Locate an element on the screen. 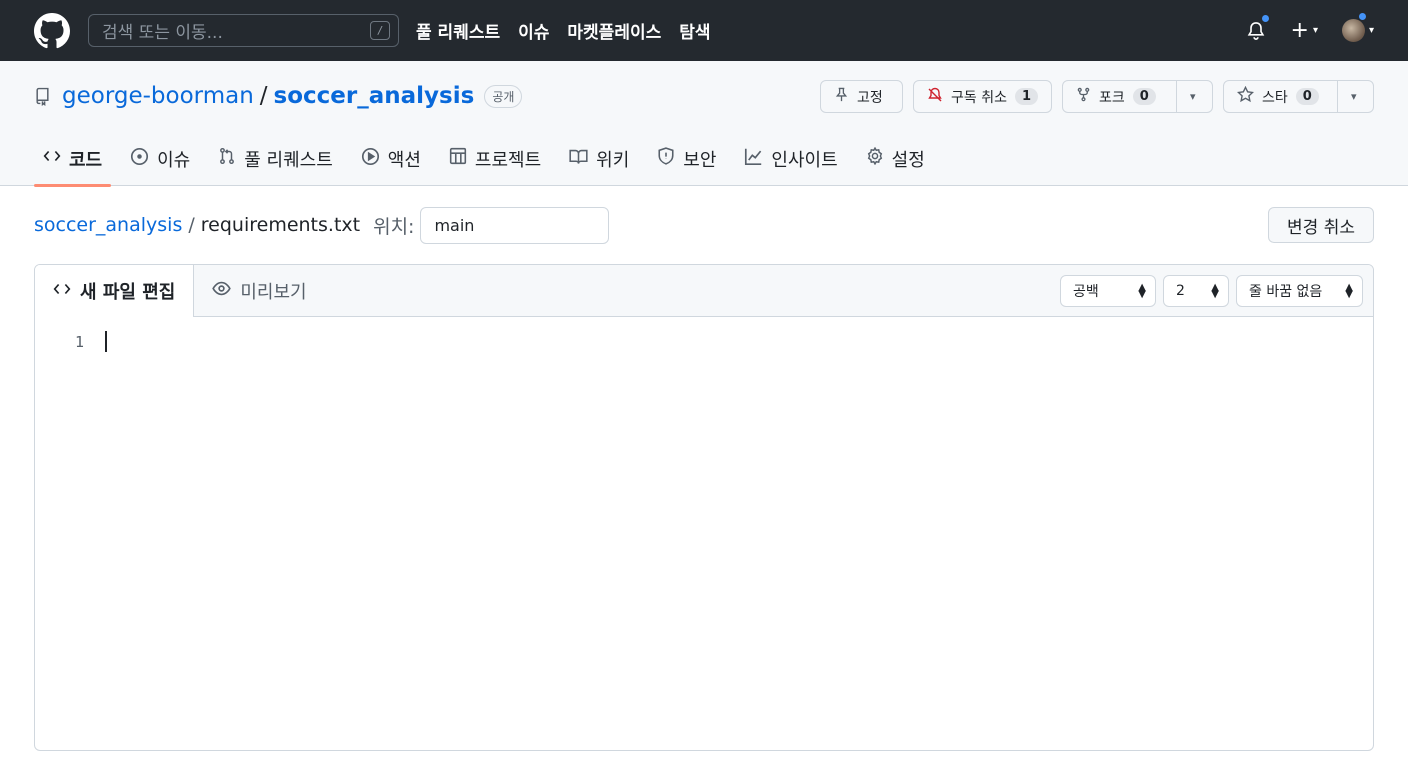  watch-count: 1 is located at coordinates (1026, 96).